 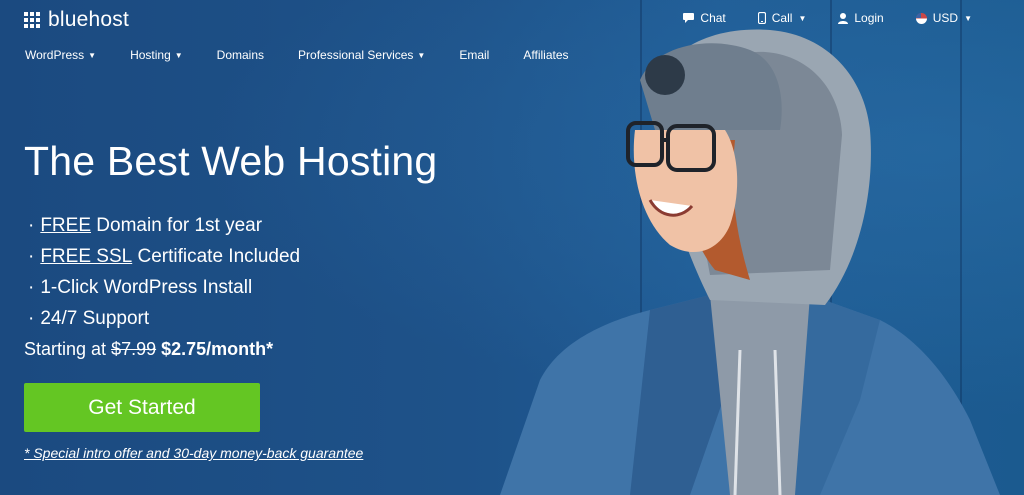 I want to click on brand-name: bluehost, so click(x=88, y=19).